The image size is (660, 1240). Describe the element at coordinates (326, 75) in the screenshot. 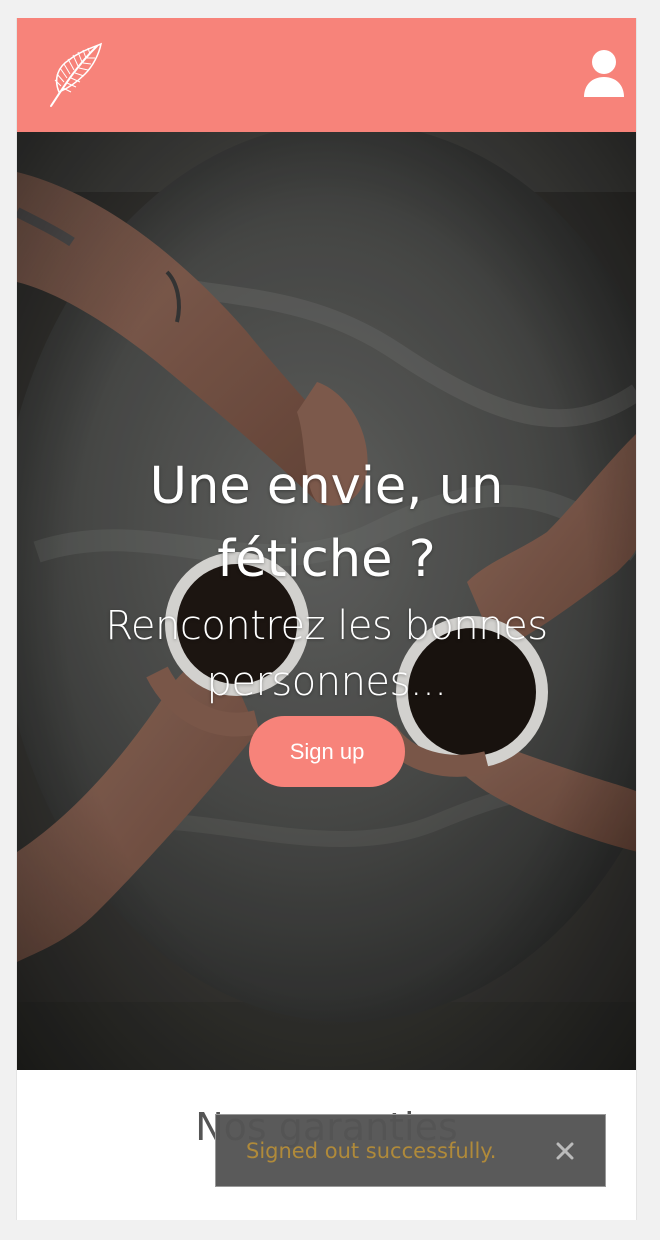

I see `navbar` at that location.